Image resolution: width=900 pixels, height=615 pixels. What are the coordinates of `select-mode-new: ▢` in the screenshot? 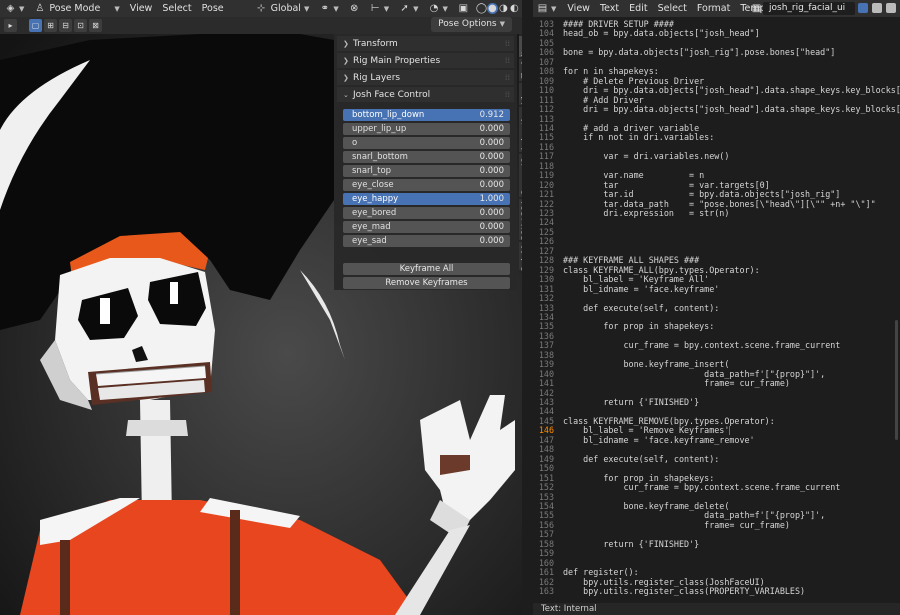 It's located at (35, 25).